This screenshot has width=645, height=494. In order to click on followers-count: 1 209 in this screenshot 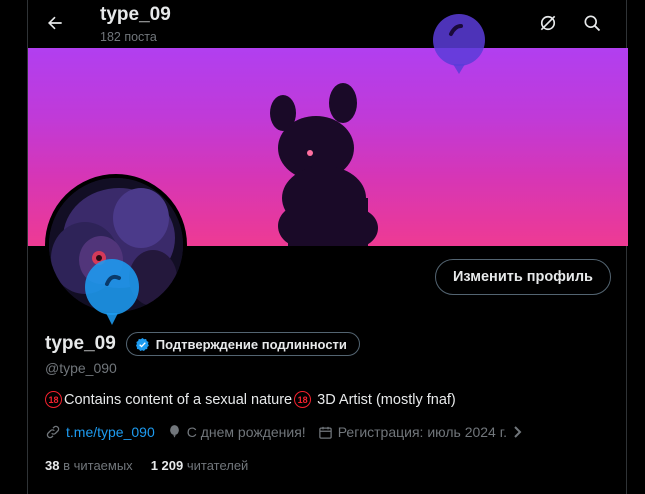, I will do `click(167, 465)`.